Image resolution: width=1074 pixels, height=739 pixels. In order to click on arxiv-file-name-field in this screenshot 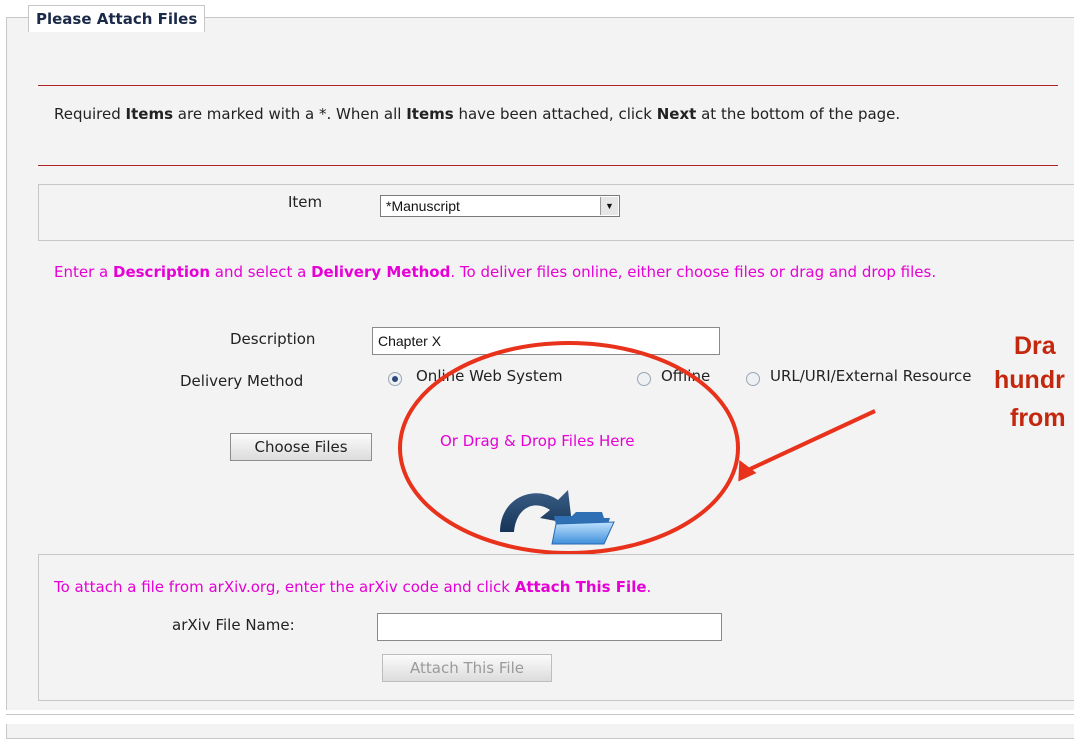, I will do `click(549, 627)`.